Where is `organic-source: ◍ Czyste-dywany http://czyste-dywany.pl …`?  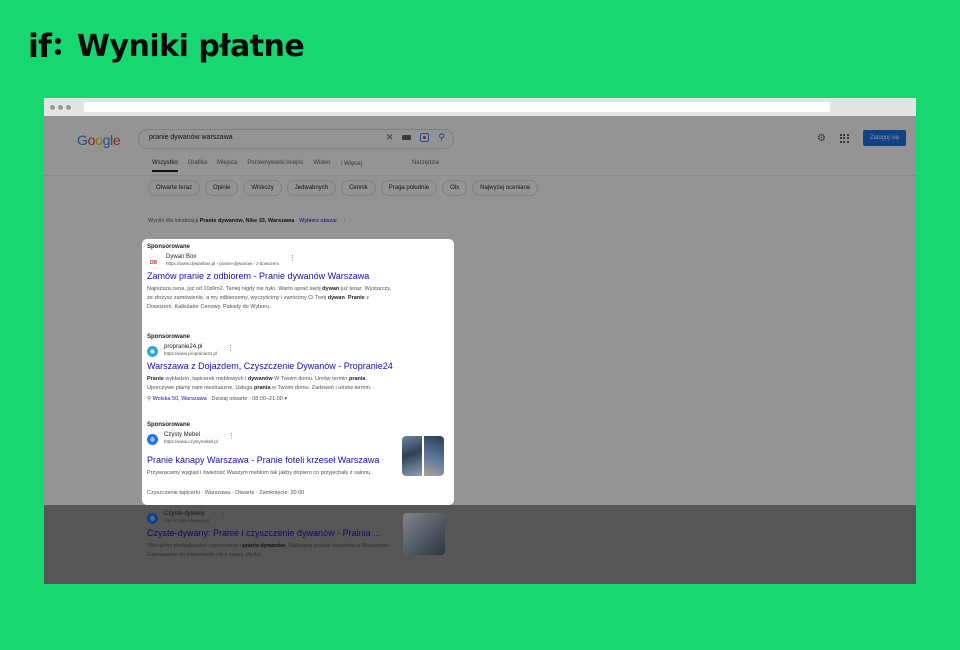 organic-source: ◍ Czyste-dywany http://czyste-dywany.pl … is located at coordinates (186, 517).